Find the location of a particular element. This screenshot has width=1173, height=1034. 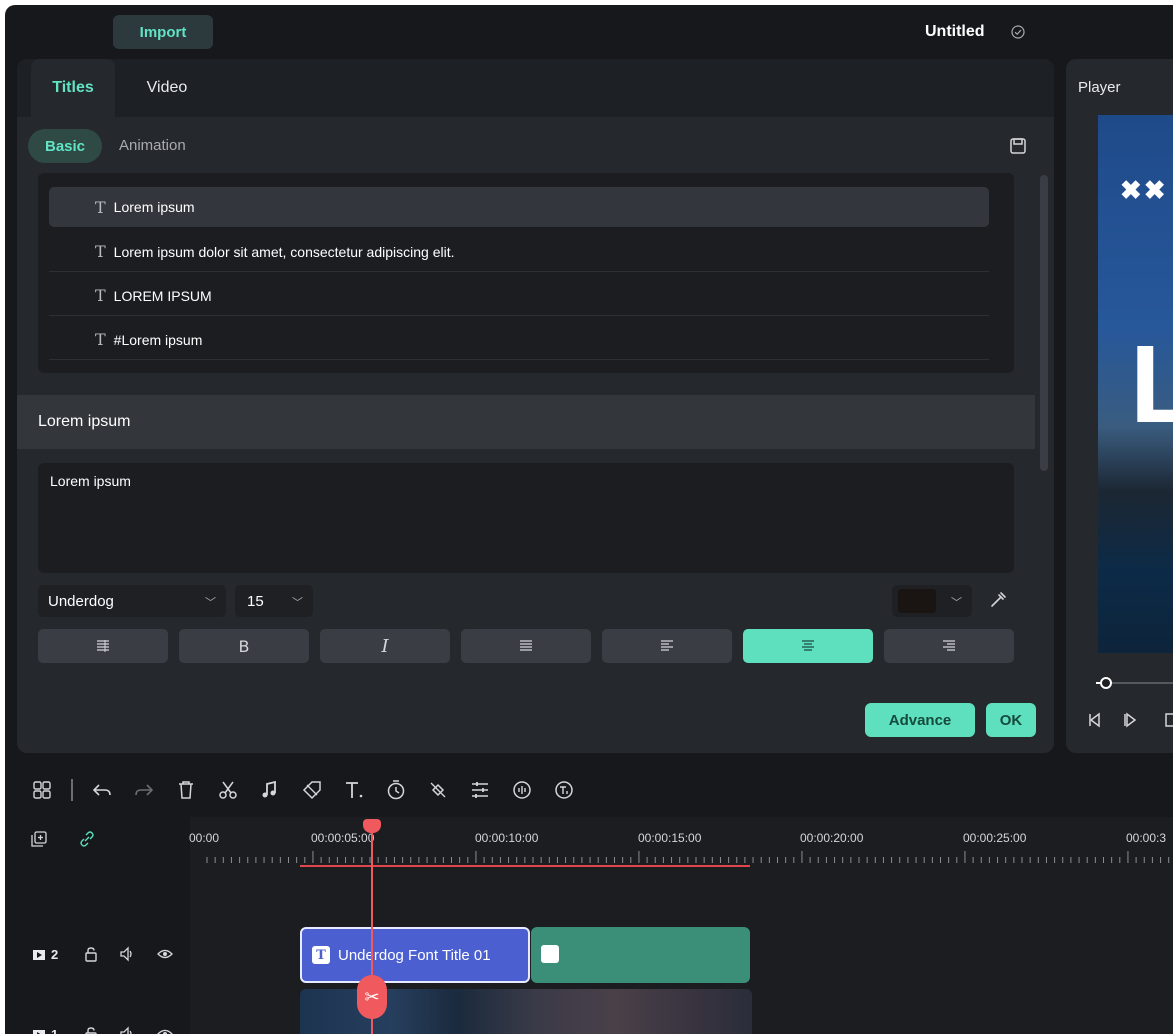

redo-icon is located at coordinates (144, 790).